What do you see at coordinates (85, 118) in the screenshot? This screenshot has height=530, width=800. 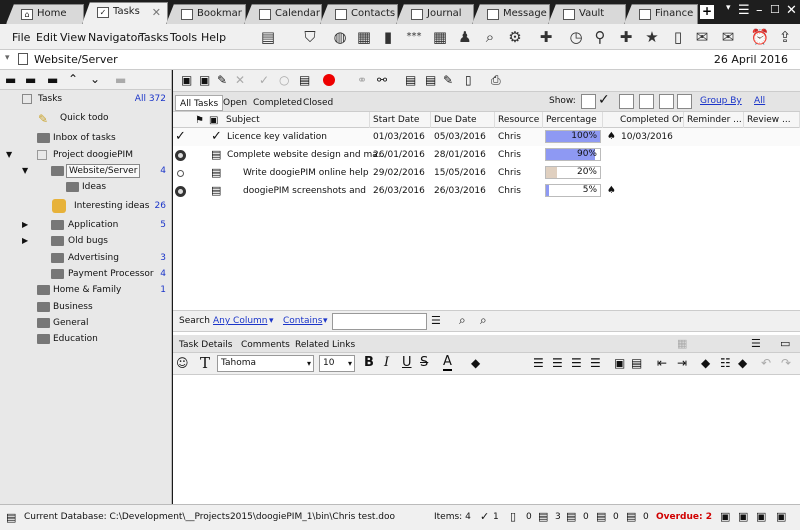 I see `tree-item-quick-todo: ✎ Quick todo` at bounding box center [85, 118].